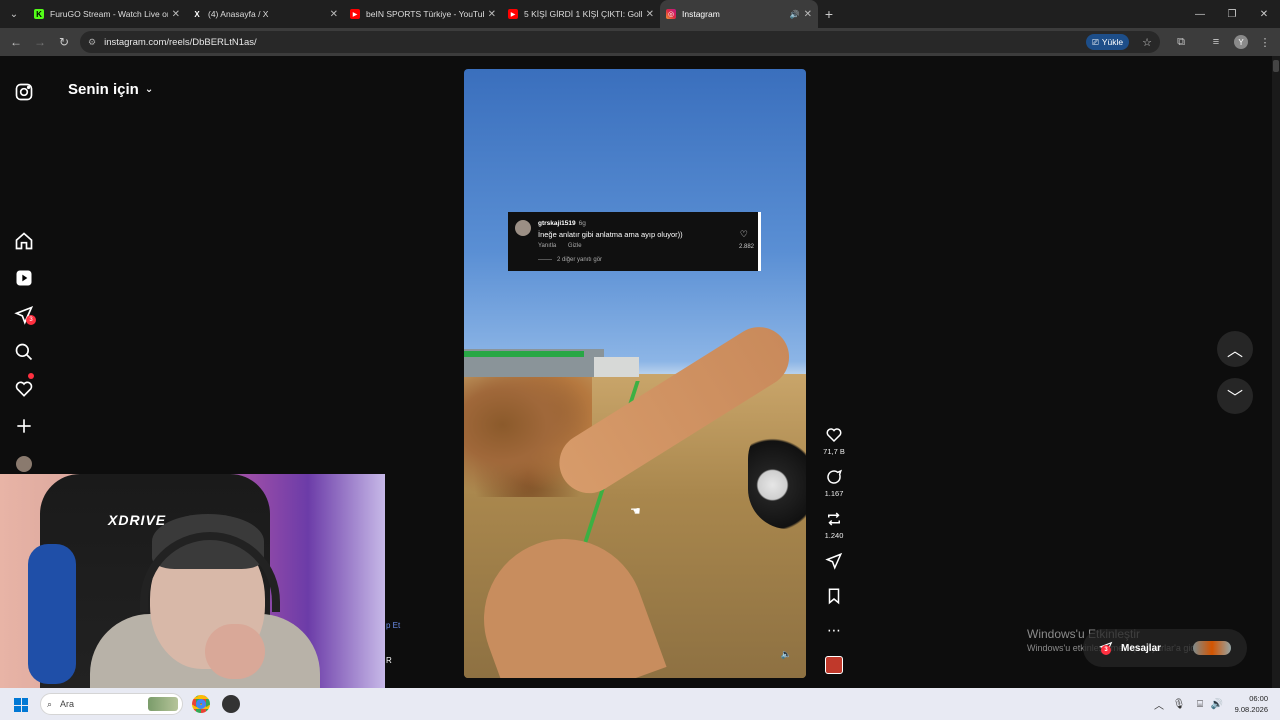  Describe the element at coordinates (620, 42) in the screenshot. I see `address-bar: ⚙ instagram.com/reels/DbBERLtN1as/` at that location.